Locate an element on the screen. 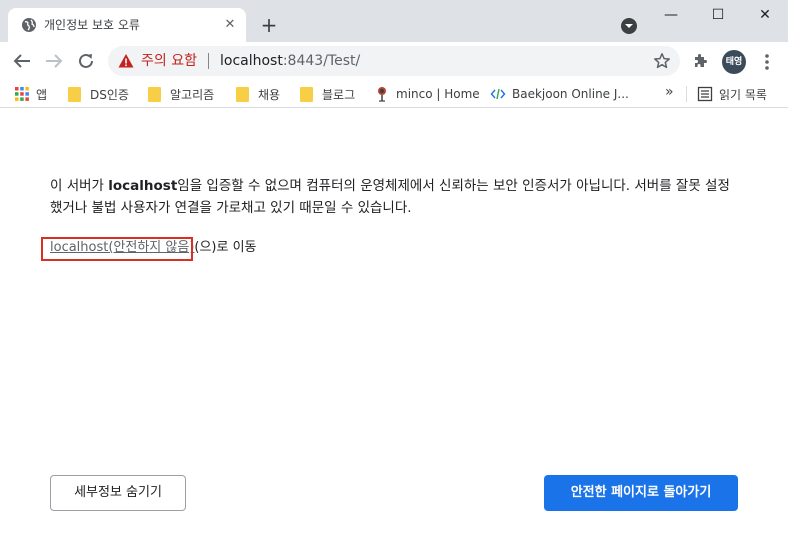 The image size is (788, 533). extensions-puzzle-icon is located at coordinates (701, 61).